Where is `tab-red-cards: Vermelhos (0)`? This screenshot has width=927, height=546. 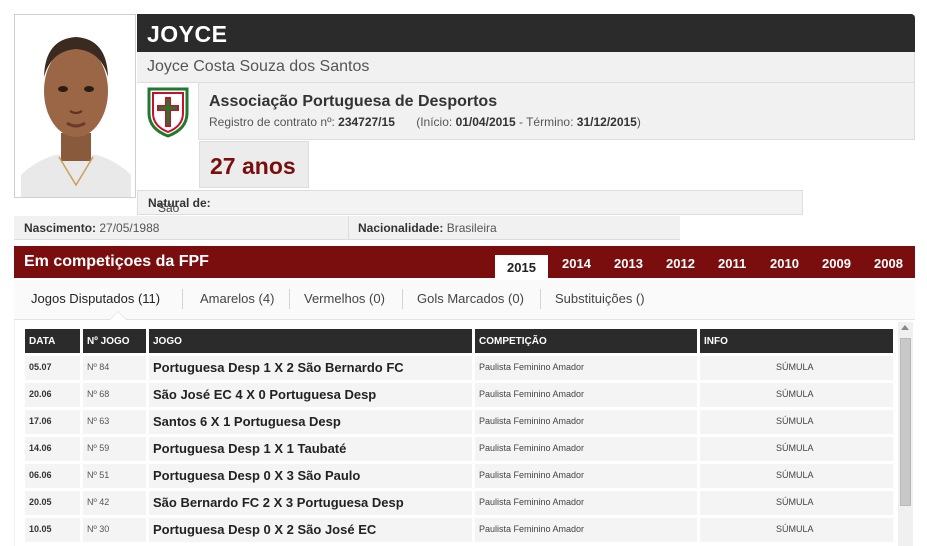 tab-red-cards: Vermelhos (0) is located at coordinates (344, 298).